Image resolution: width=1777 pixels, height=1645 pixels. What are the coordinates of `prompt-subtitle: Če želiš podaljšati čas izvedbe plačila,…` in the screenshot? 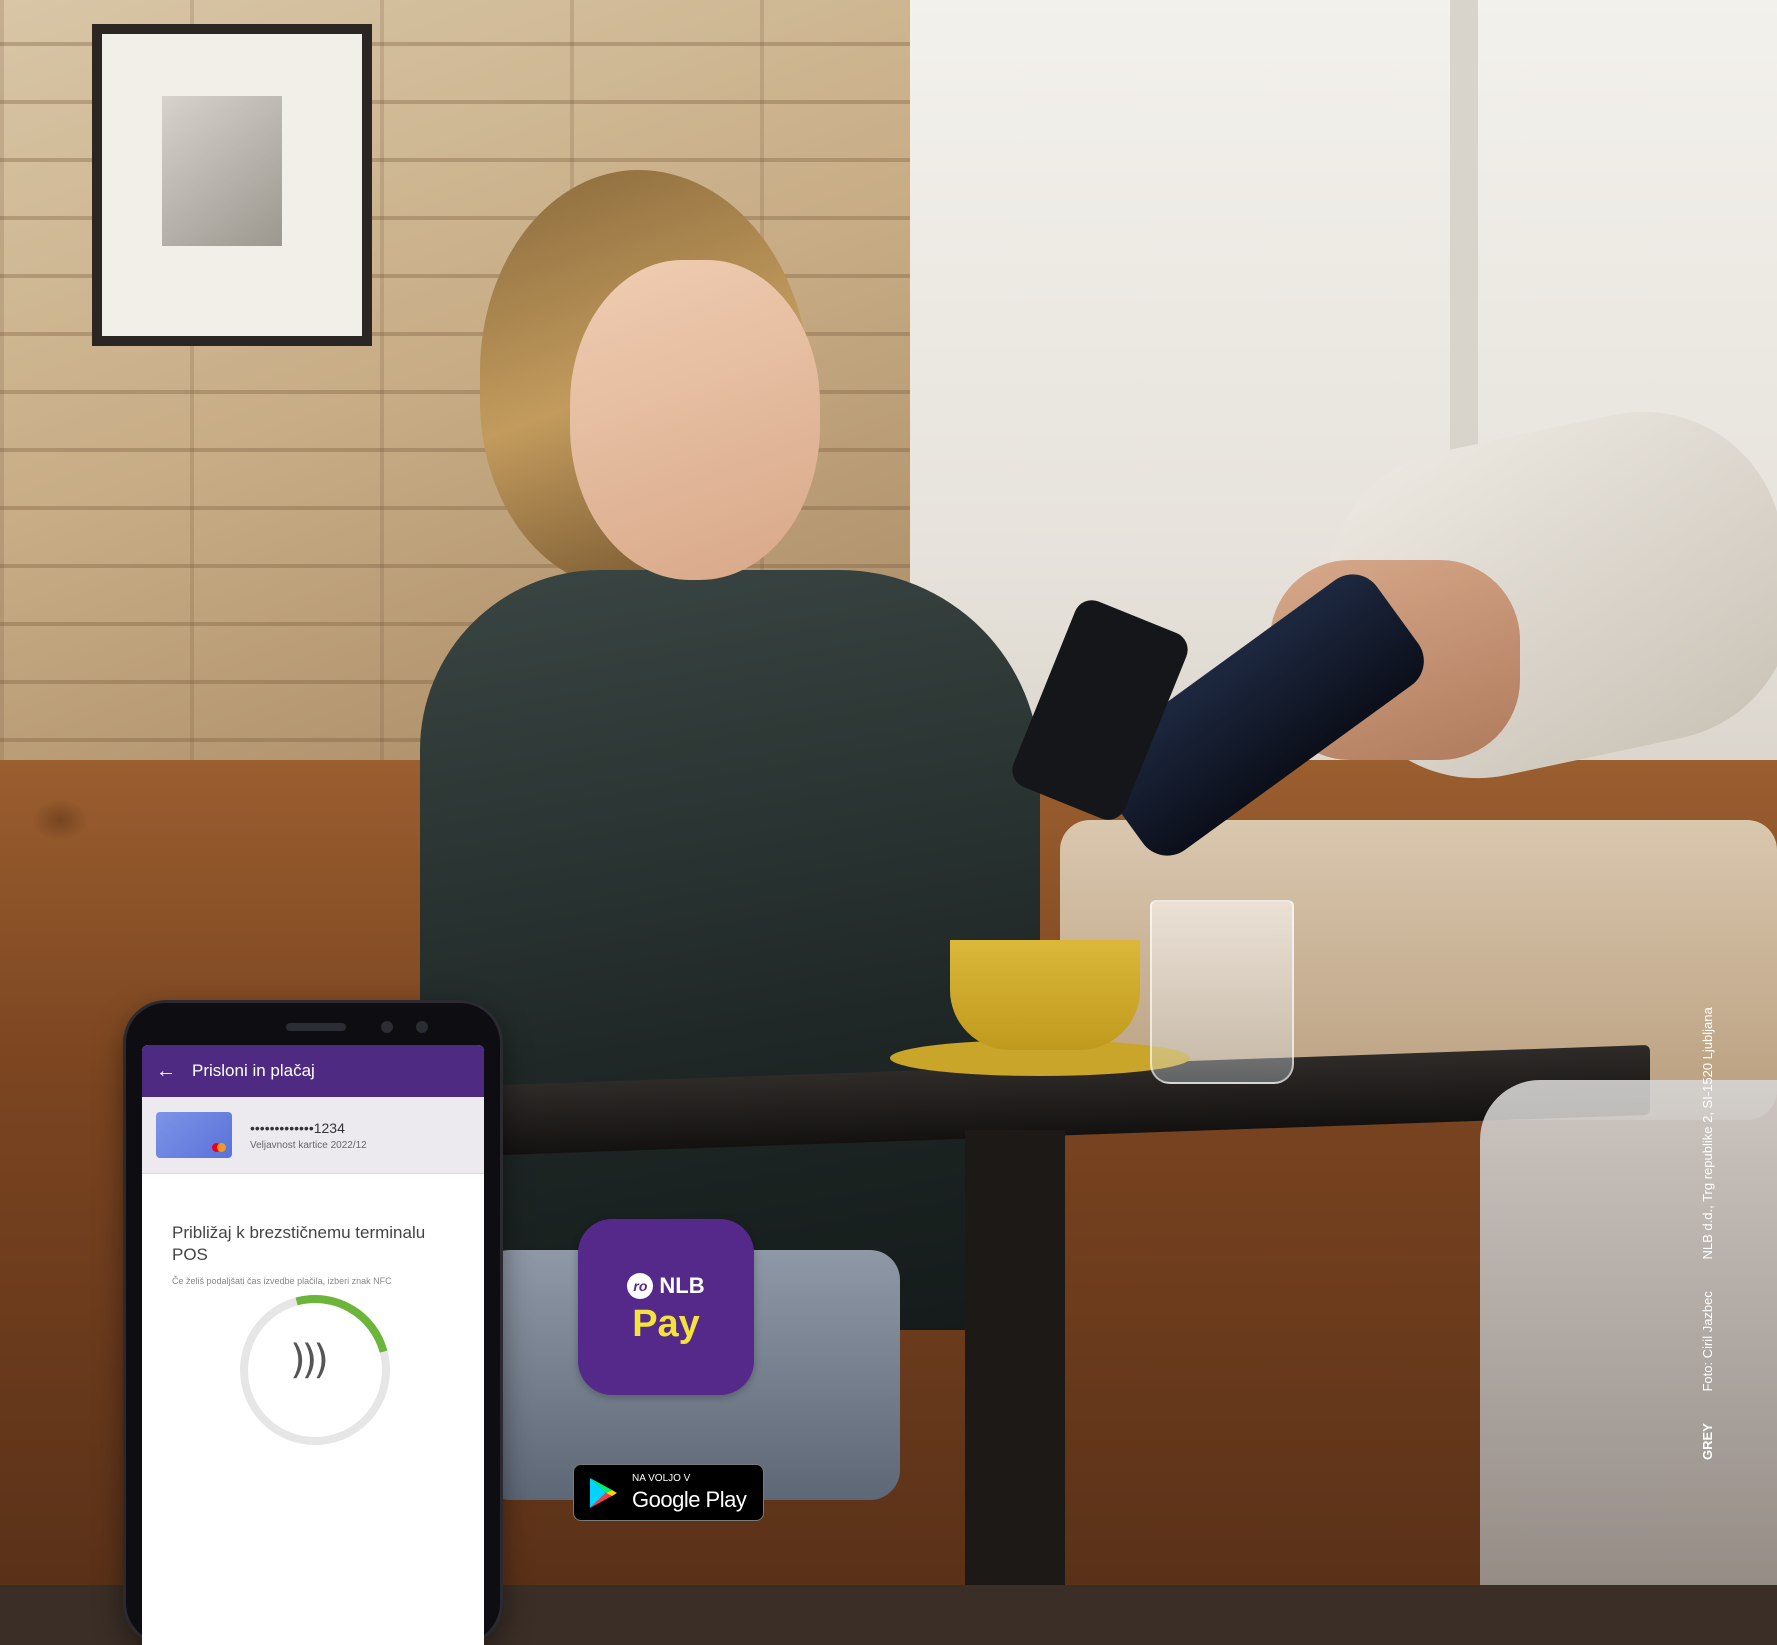 It's located at (282, 1281).